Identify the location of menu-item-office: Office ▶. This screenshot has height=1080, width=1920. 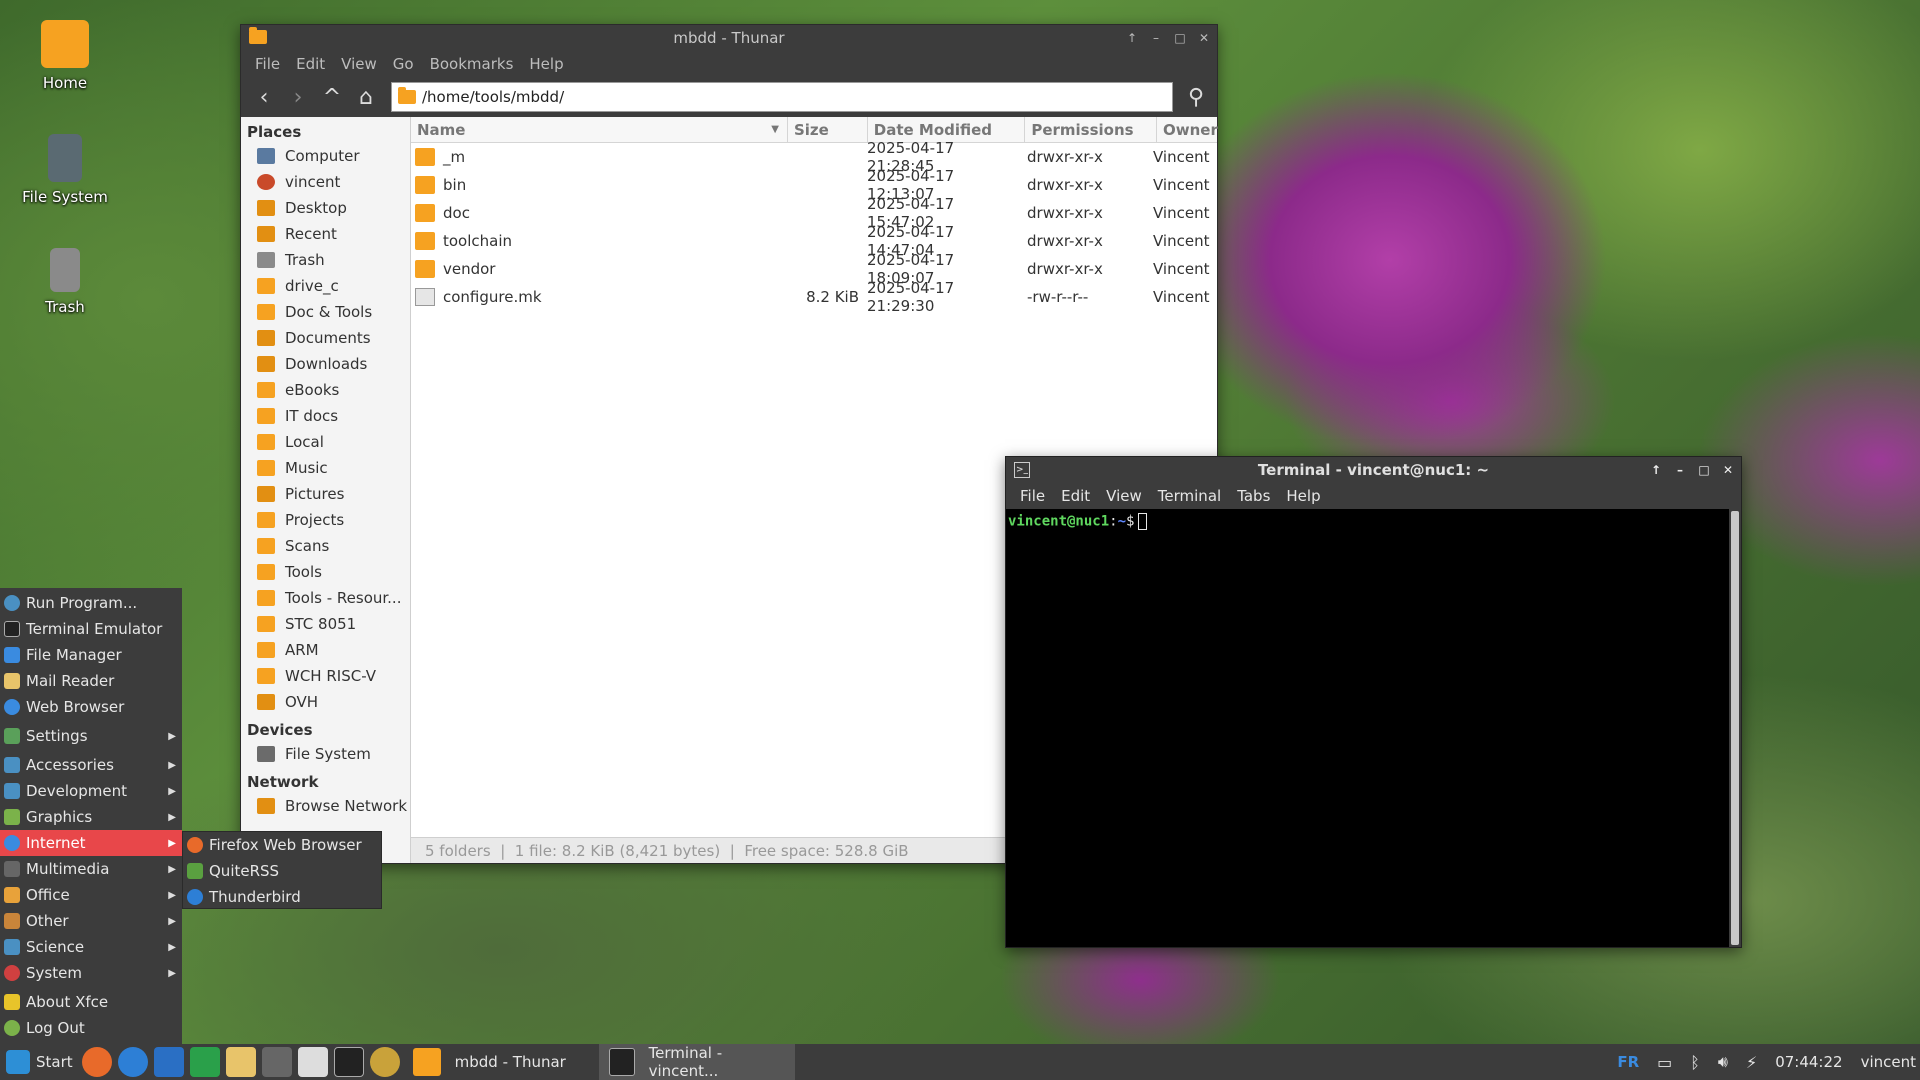
(91, 895).